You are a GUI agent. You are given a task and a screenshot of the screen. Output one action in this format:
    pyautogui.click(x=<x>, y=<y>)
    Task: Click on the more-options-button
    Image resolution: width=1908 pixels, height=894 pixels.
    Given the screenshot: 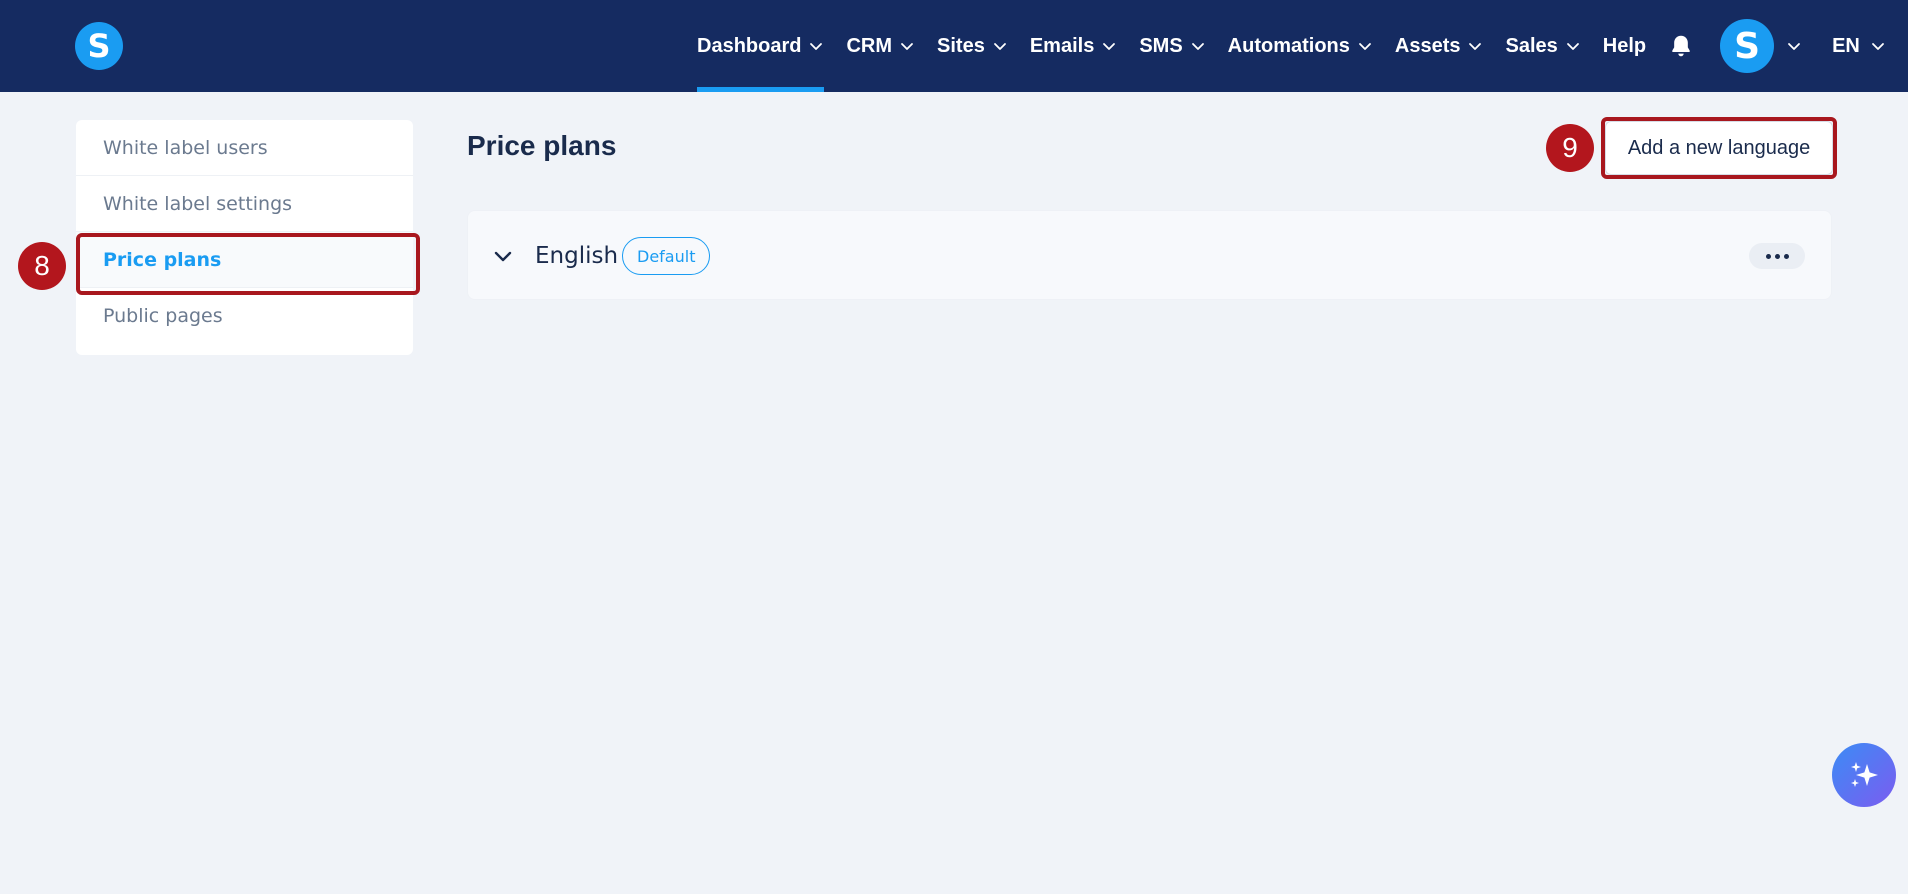 What is the action you would take?
    pyautogui.click(x=1777, y=256)
    